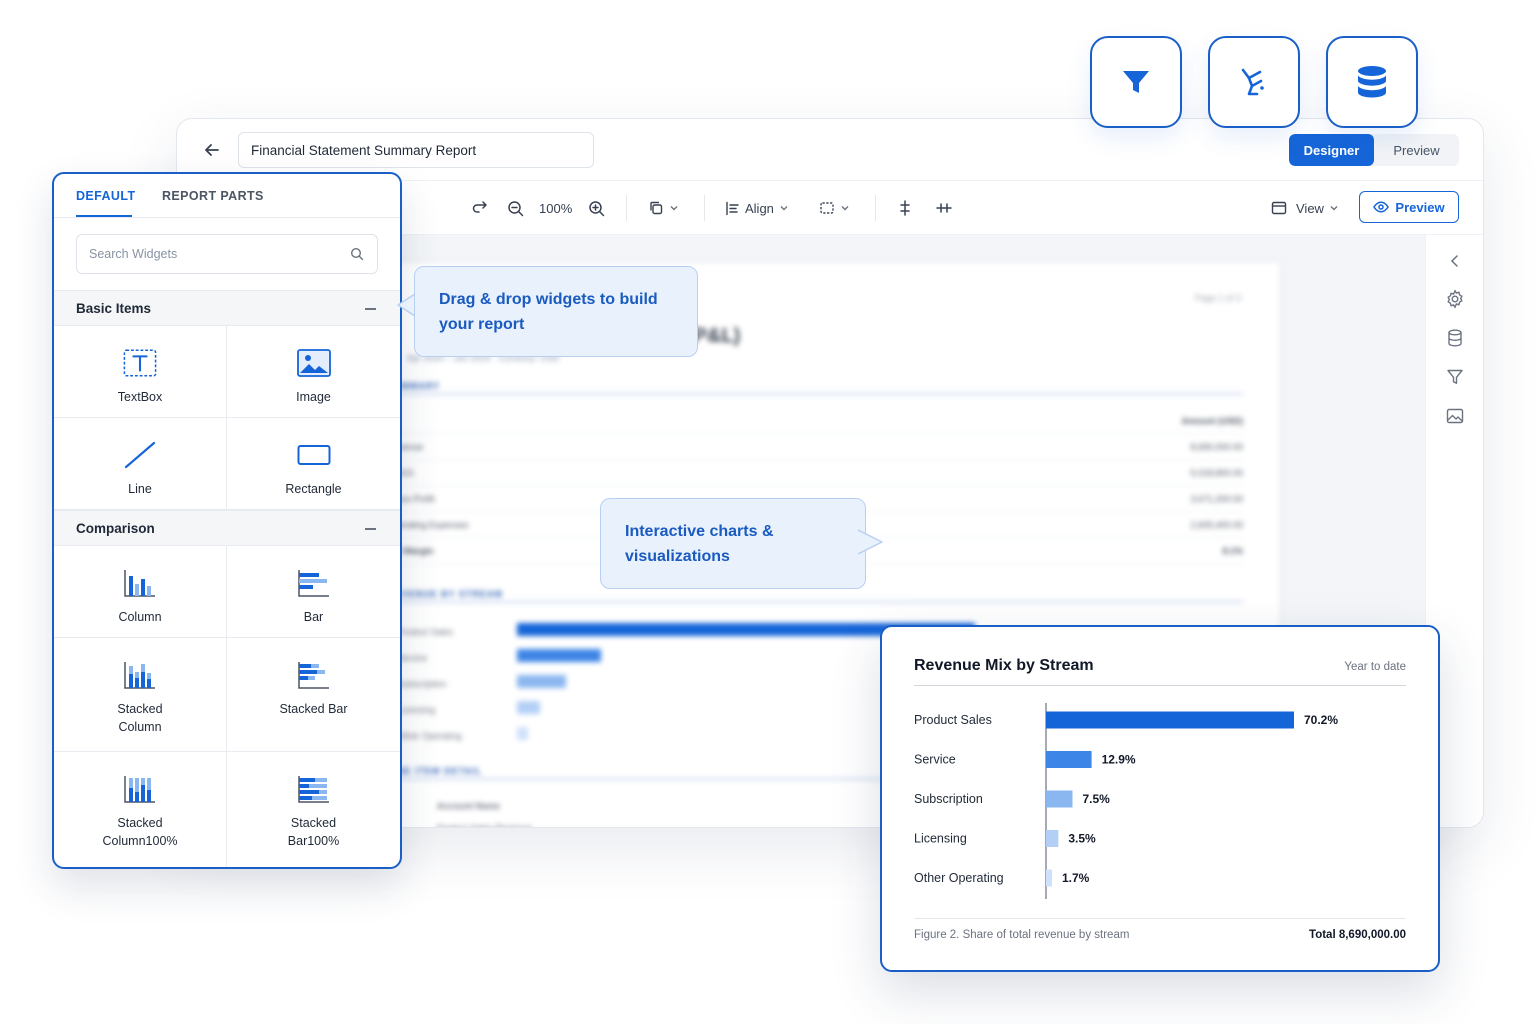 The width and height of the screenshot is (1536, 1024). Describe the element at coordinates (1096, 799) in the screenshot. I see `data-label: 7.5%` at that location.